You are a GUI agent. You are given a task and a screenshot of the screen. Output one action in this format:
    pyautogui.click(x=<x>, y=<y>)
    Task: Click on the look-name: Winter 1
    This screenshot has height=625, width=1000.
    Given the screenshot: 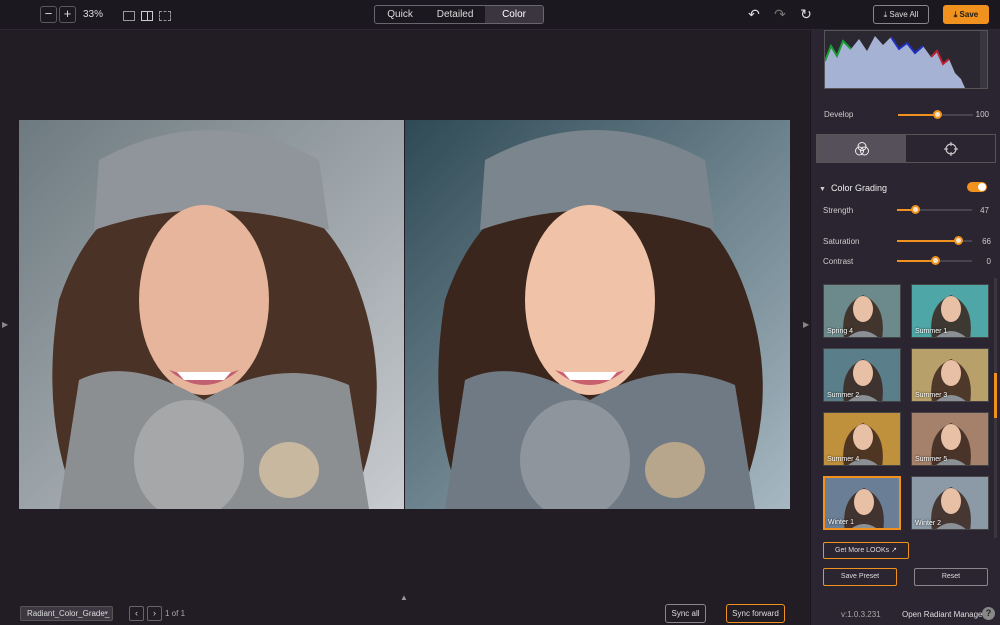 What is the action you would take?
    pyautogui.click(x=841, y=522)
    